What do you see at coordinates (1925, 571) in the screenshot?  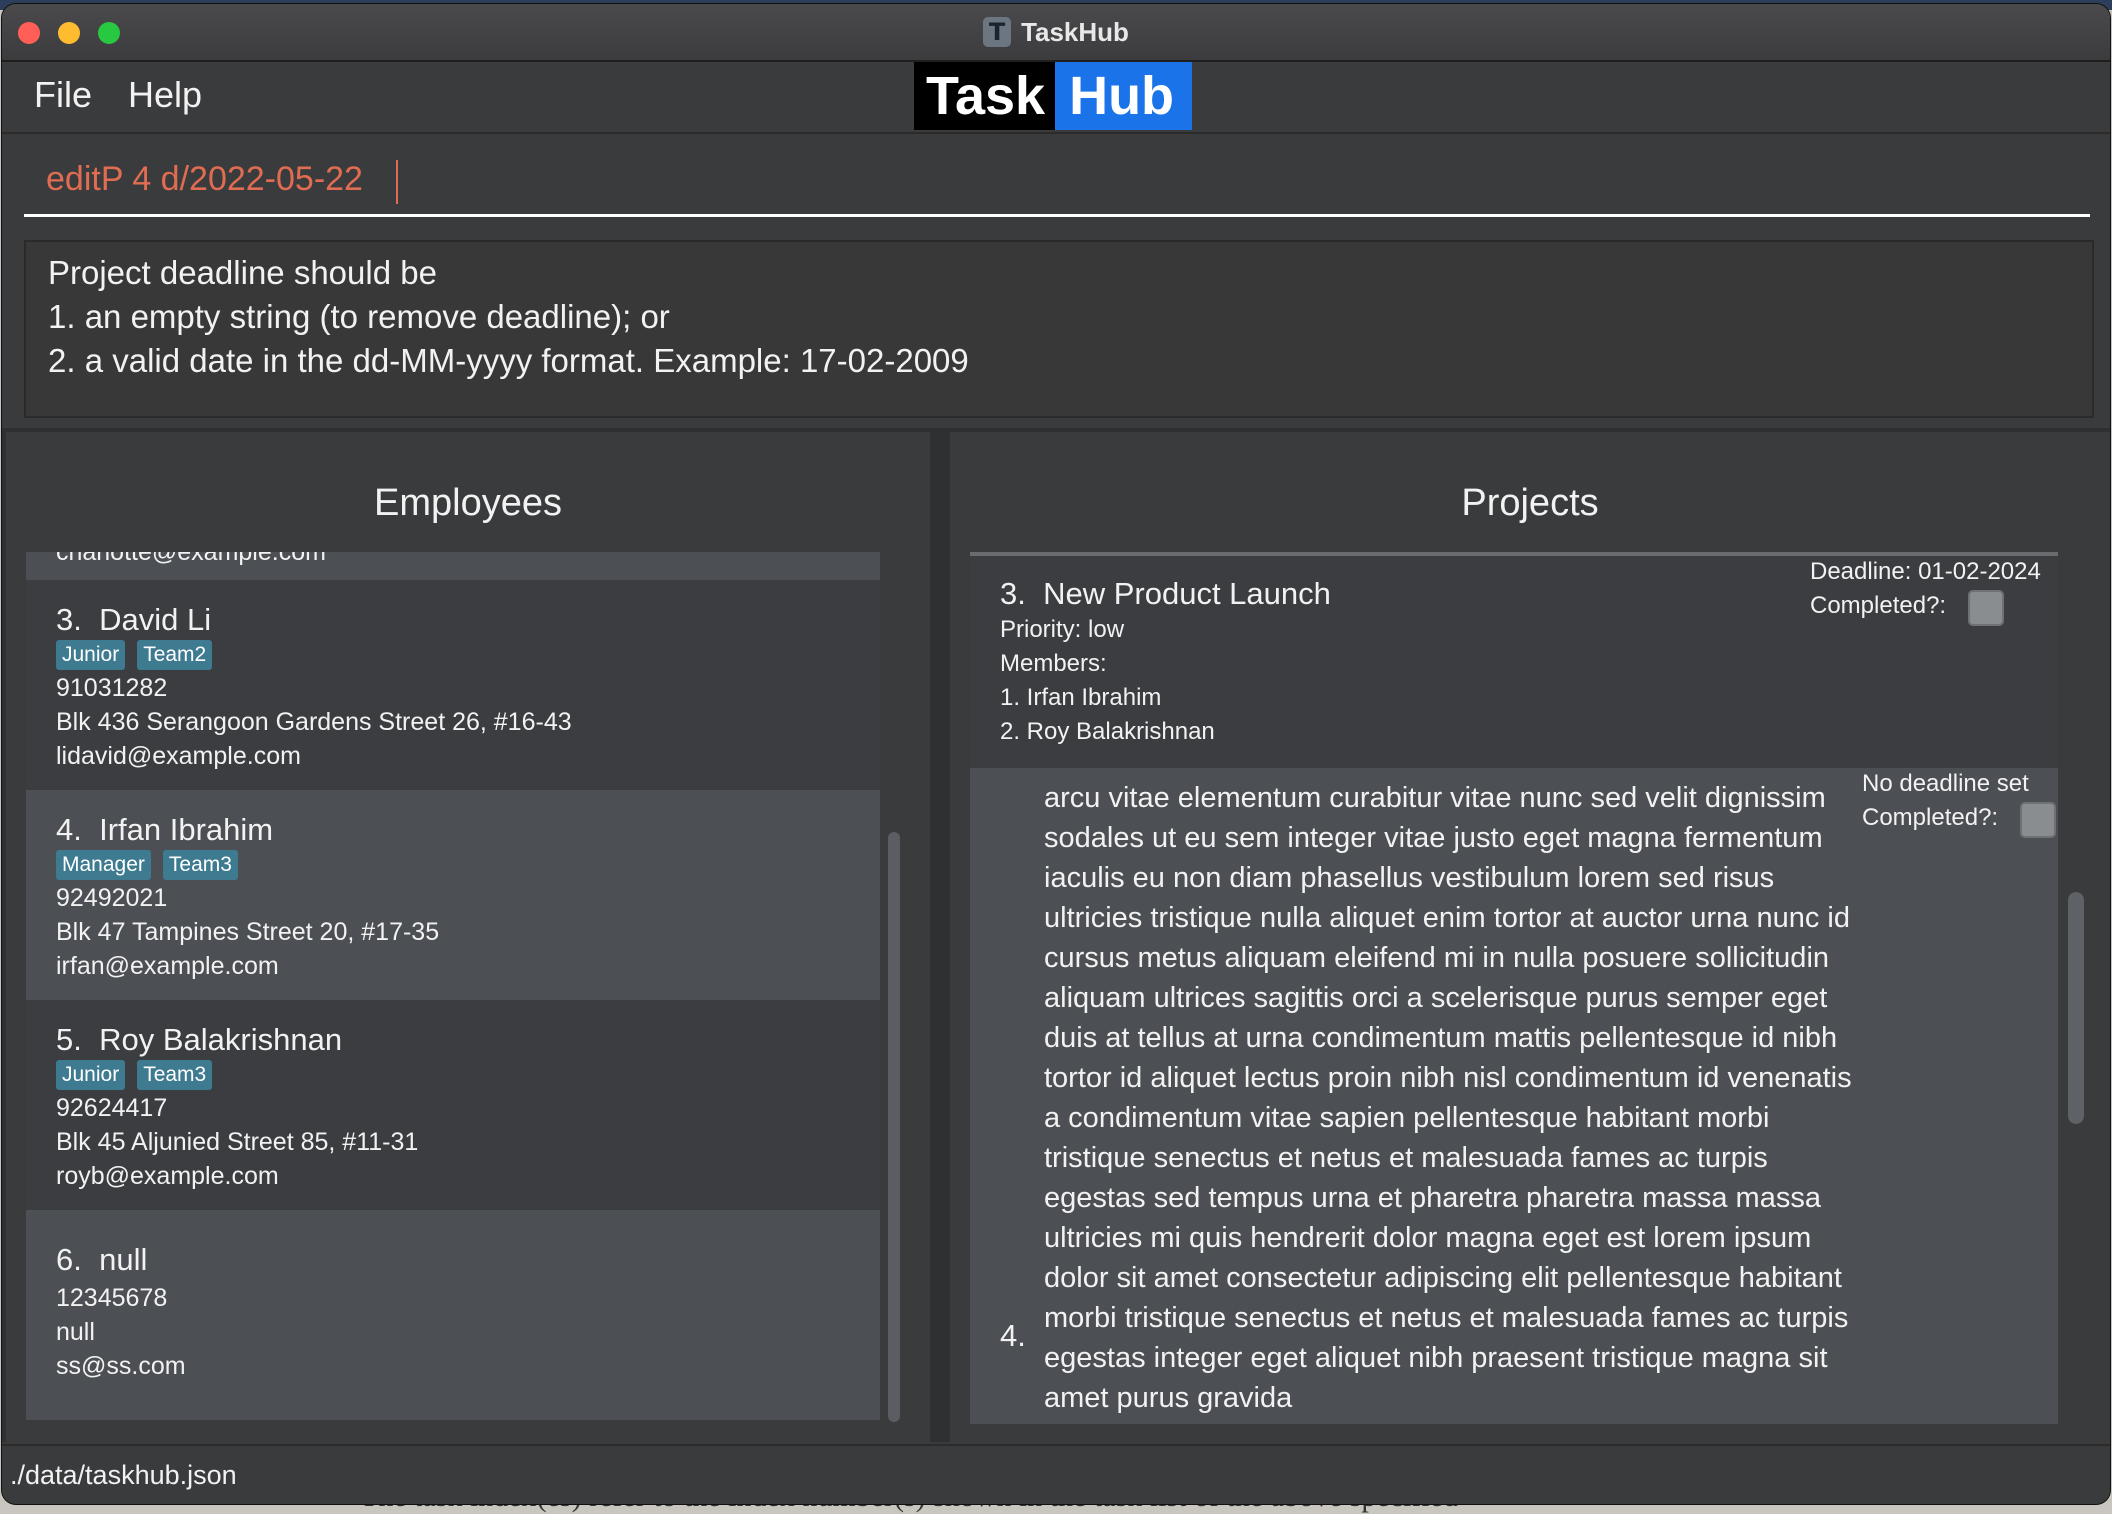 I see `project-deadline: Deadline: 01-02-2024` at bounding box center [1925, 571].